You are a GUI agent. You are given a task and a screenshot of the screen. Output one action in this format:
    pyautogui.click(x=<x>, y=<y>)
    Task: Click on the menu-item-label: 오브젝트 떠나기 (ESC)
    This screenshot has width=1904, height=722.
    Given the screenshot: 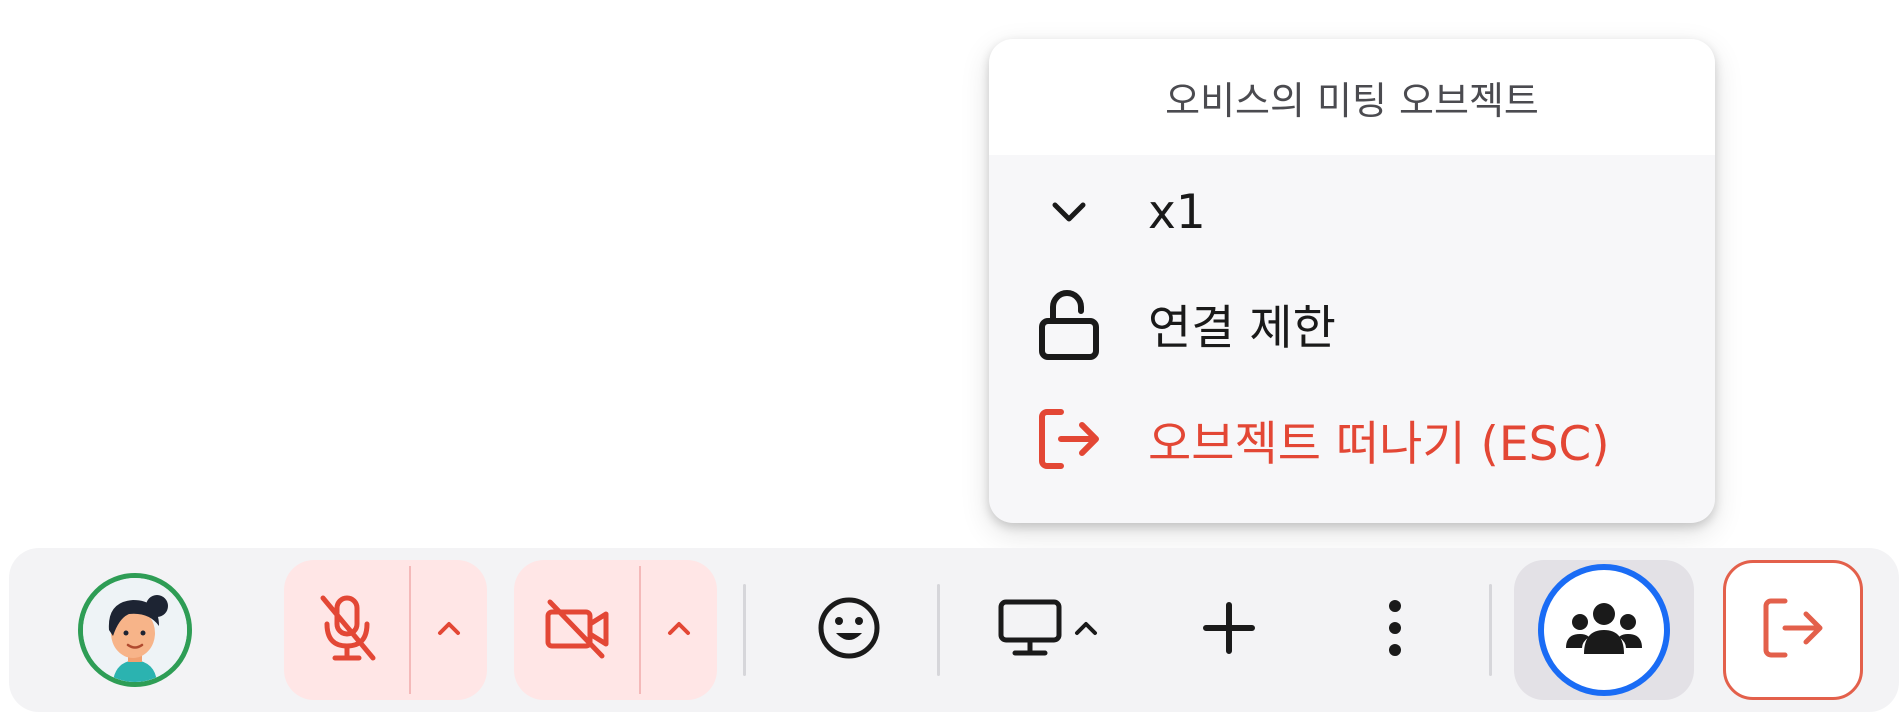 What is the action you would take?
    pyautogui.click(x=1379, y=444)
    